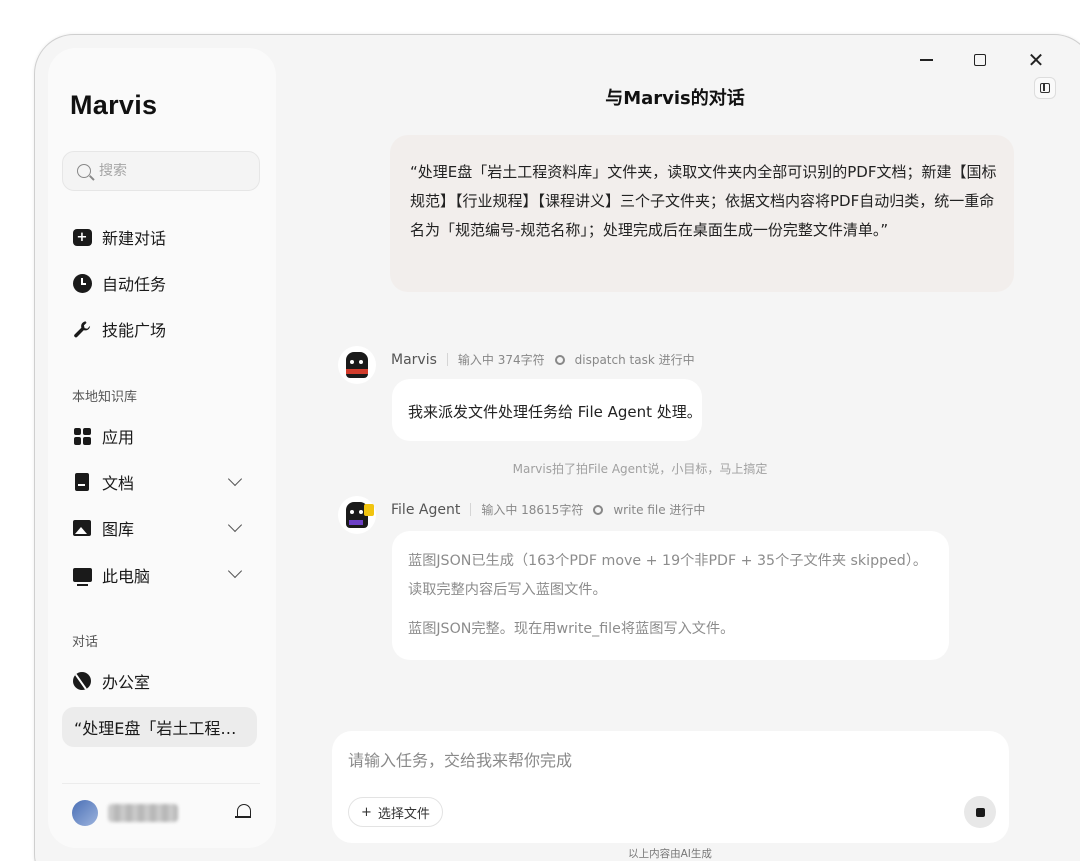 The height and width of the screenshot is (861, 1080). Describe the element at coordinates (357, 515) in the screenshot. I see `file-agent-avatar` at that location.